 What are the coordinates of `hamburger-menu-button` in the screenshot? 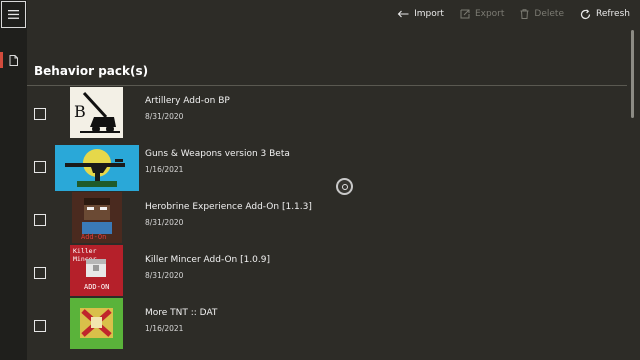 It's located at (13, 14).